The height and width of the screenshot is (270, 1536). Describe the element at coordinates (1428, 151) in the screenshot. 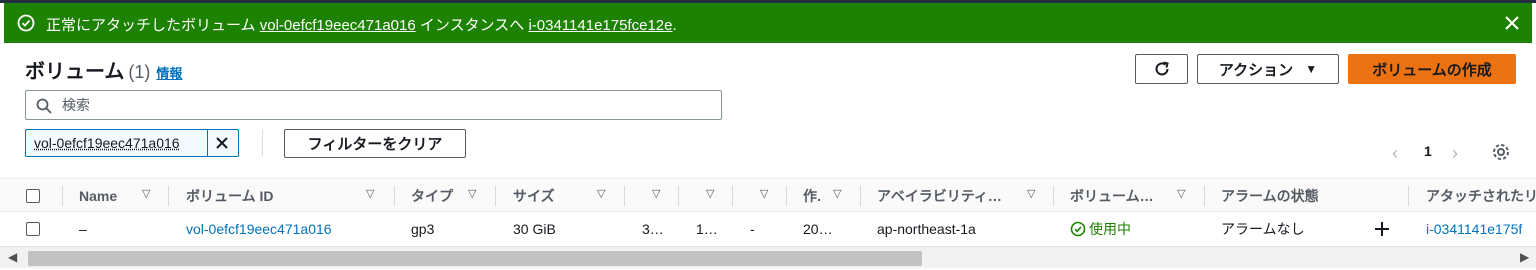

I see `page-number: 1` at that location.